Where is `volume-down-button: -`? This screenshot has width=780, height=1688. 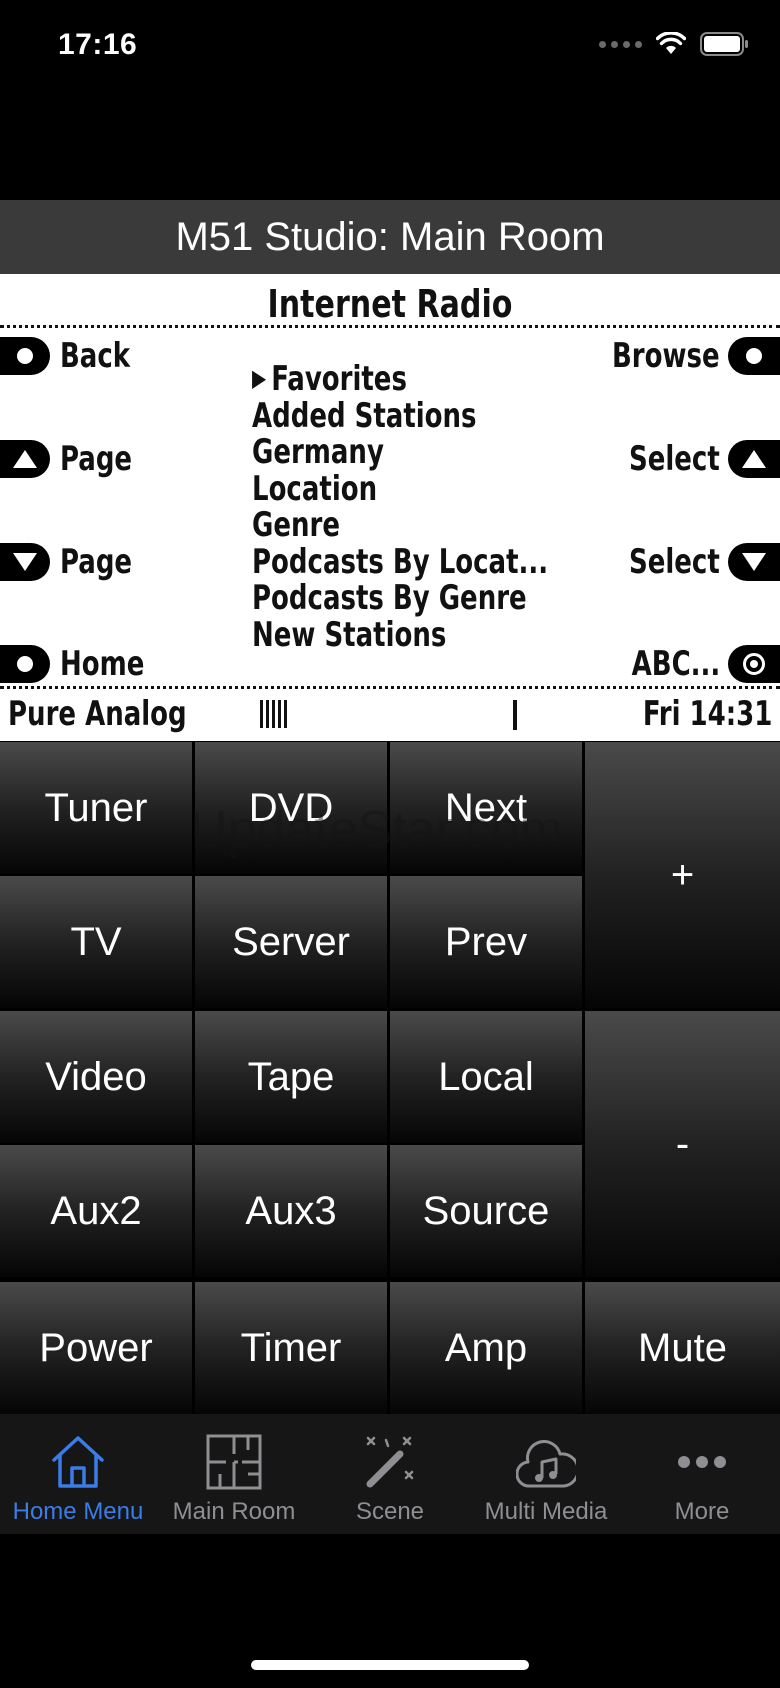 volume-down-button: - is located at coordinates (682, 1144).